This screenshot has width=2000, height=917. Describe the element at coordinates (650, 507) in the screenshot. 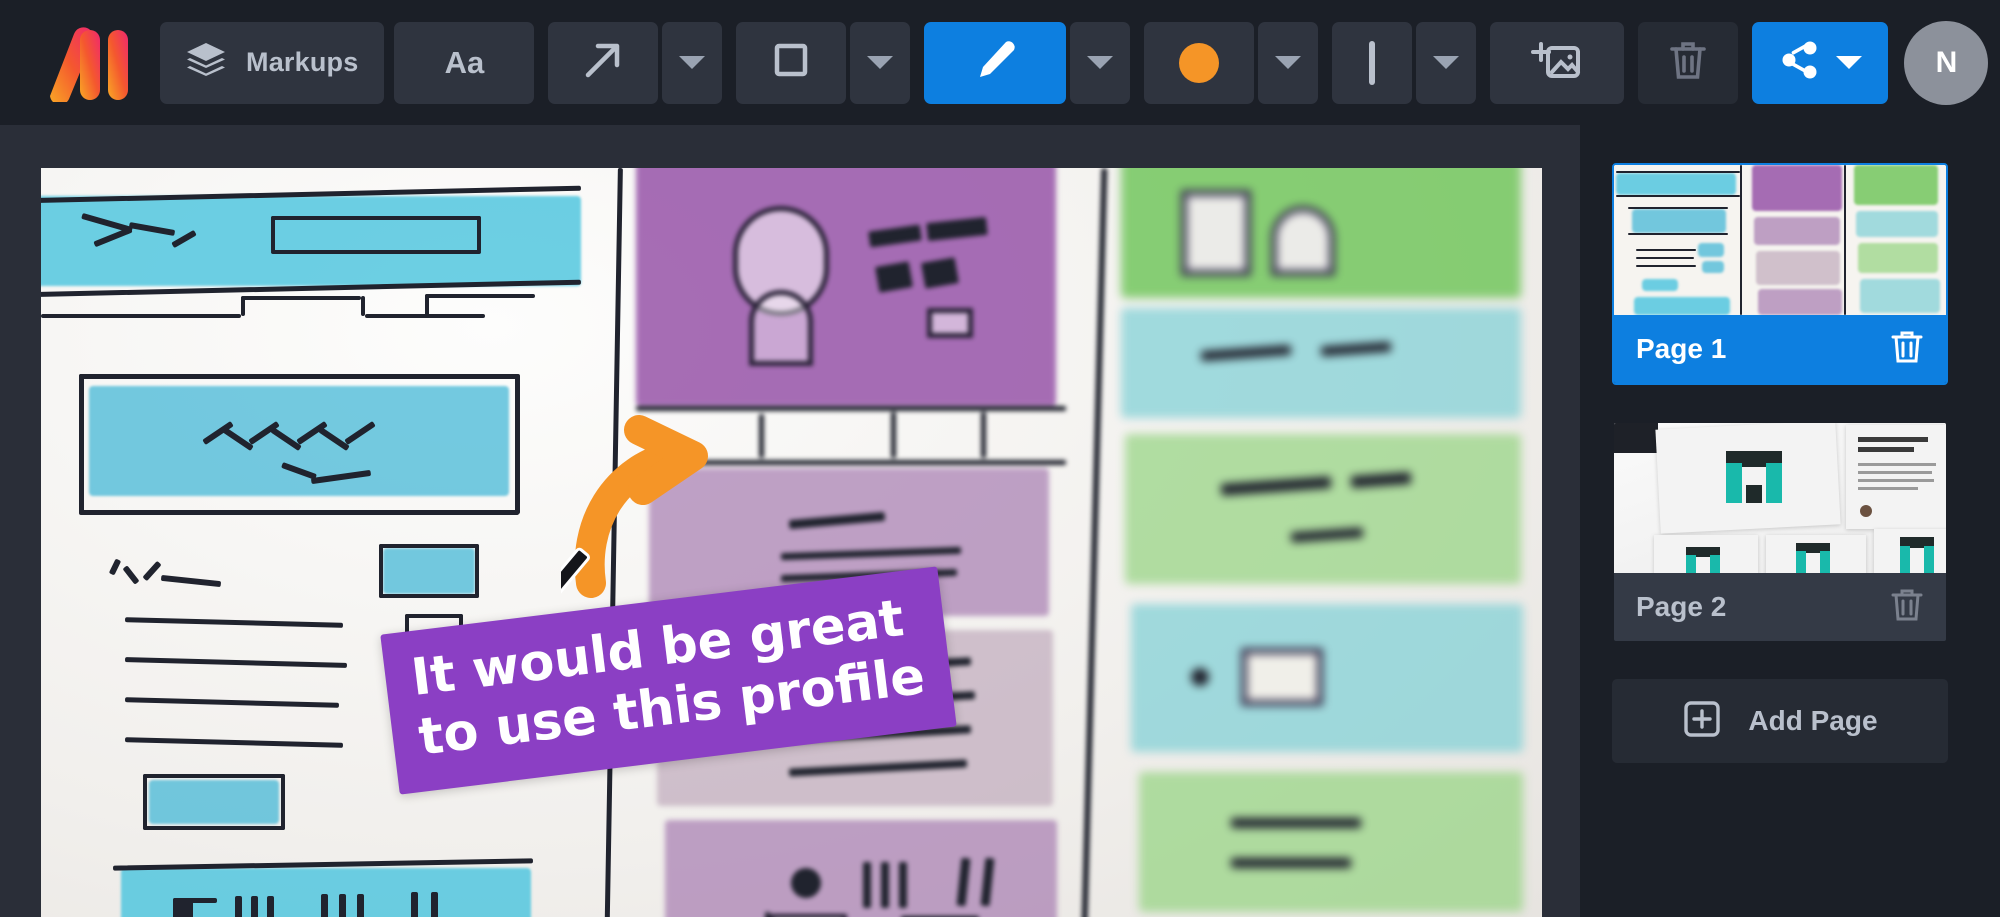

I see `annotation-arrow` at that location.